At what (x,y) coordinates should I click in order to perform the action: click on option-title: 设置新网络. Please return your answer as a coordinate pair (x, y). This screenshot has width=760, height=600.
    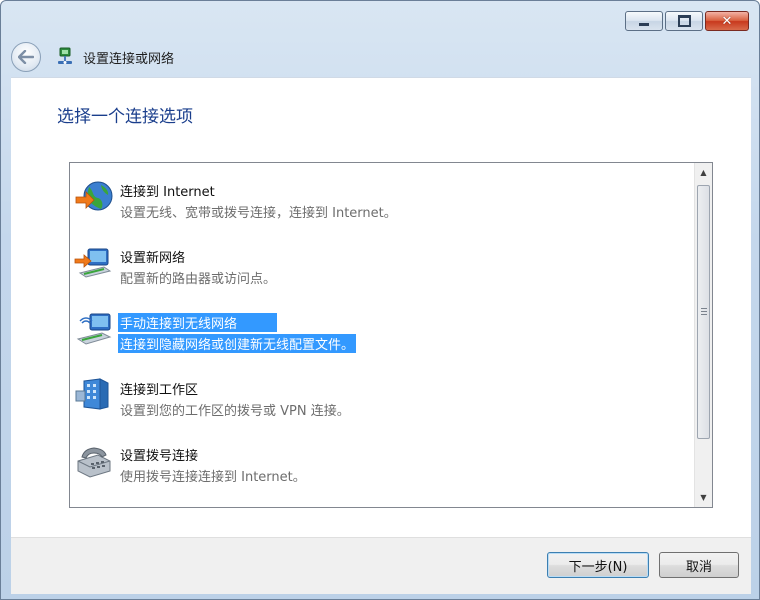
    Looking at the image, I should click on (153, 258).